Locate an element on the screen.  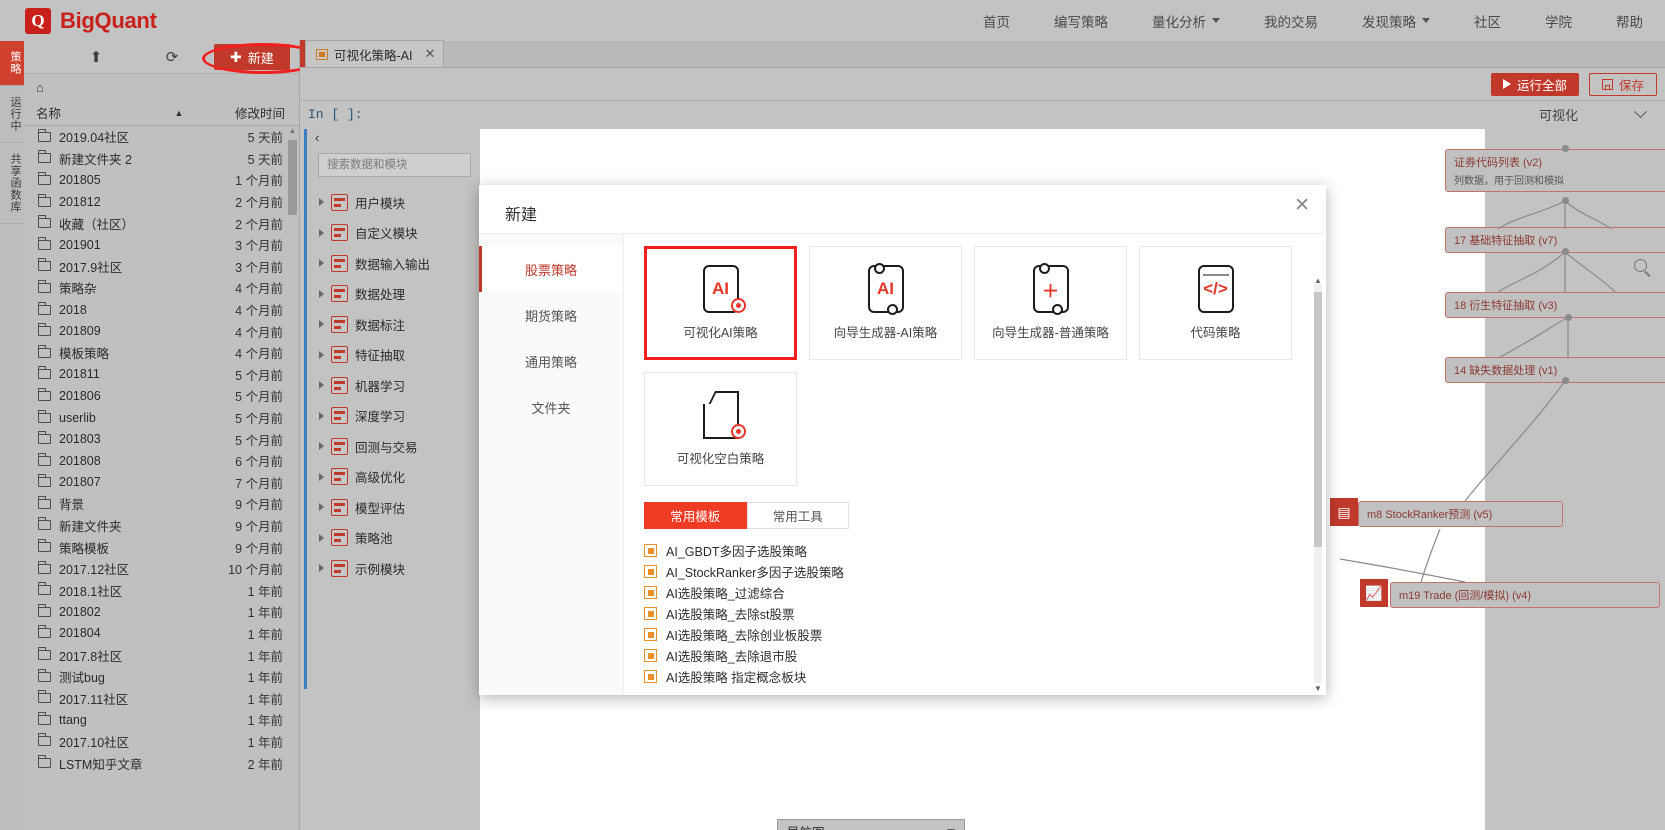
template-list-item: AI选股策略_去除创业板股票 is located at coordinates (975, 634).